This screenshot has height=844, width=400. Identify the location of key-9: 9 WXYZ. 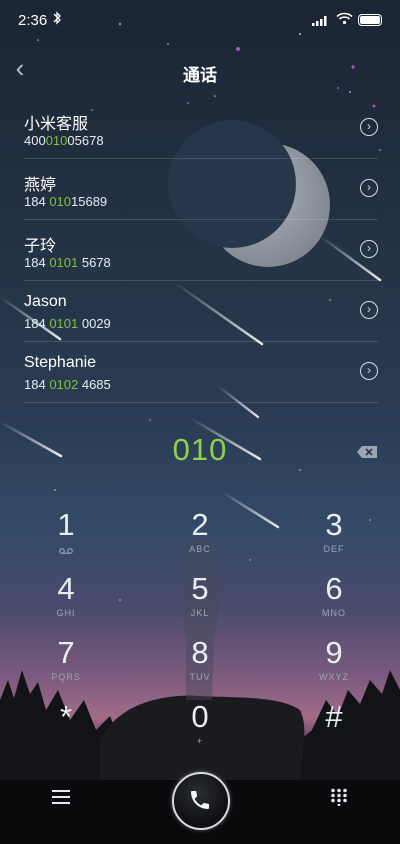
(334, 665).